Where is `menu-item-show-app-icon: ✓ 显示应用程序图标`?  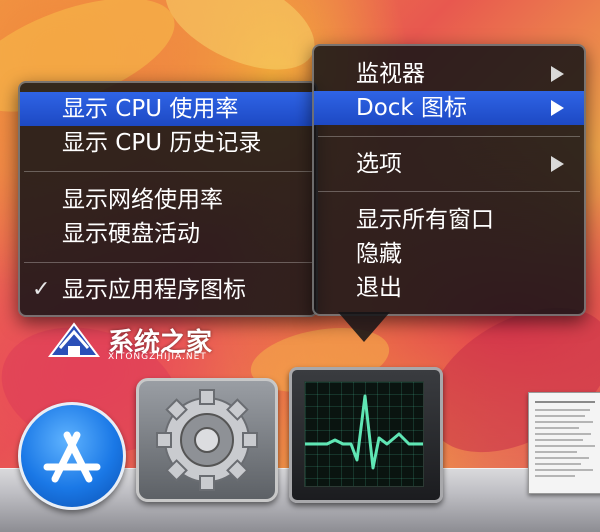 menu-item-show-app-icon: ✓ 显示应用程序图标 is located at coordinates (168, 290).